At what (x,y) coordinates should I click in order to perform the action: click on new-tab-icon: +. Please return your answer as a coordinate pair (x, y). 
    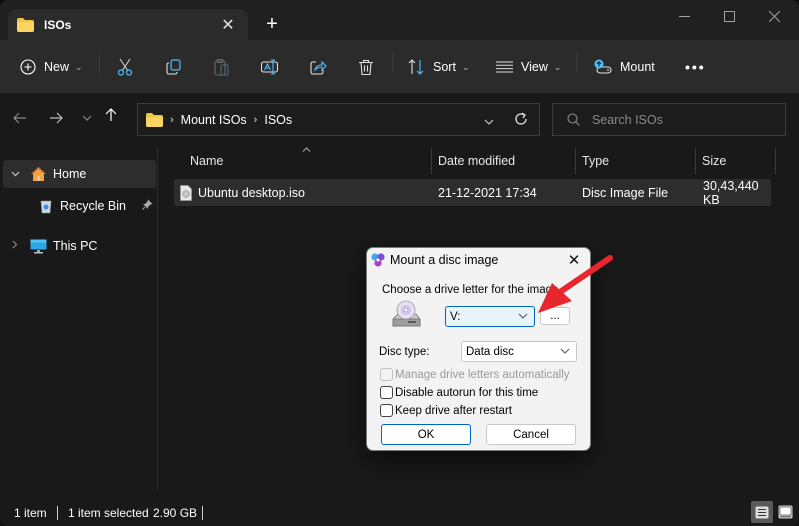
    Looking at the image, I should click on (272, 24).